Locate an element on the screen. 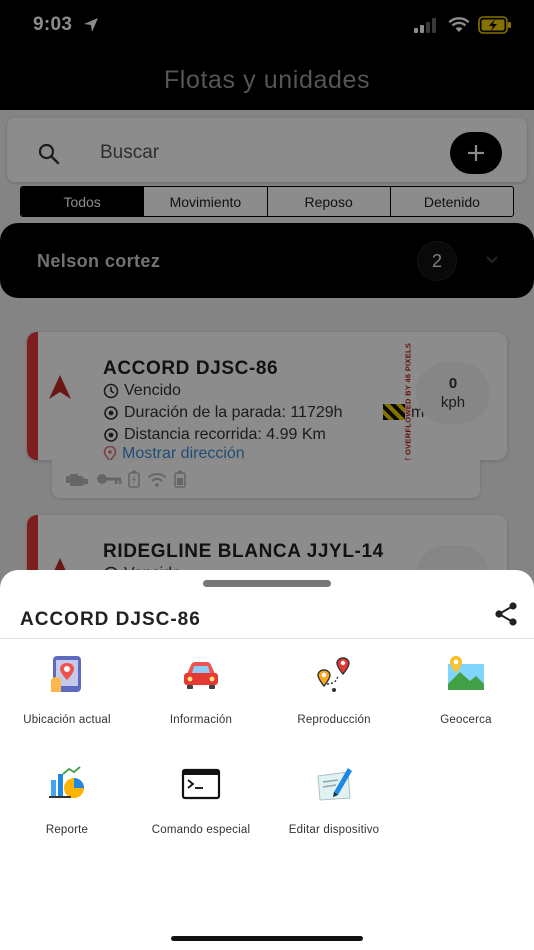 The width and height of the screenshot is (534, 950). action-geofence: Geocerca is located at coordinates (466, 694).